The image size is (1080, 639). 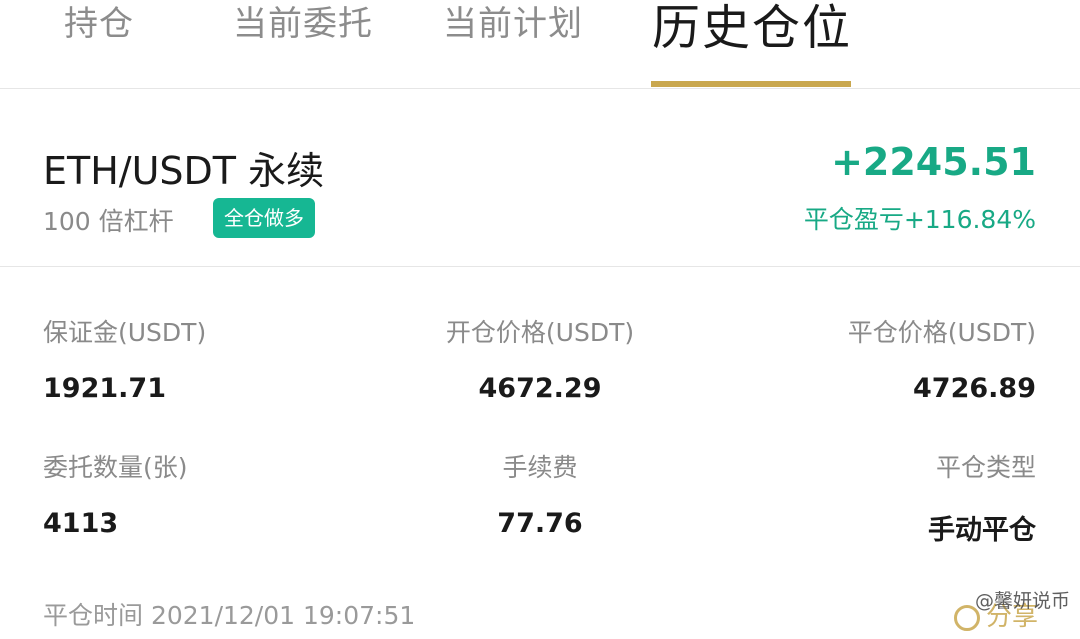 I want to click on close-type-value: 手动平仓, so click(x=982, y=530).